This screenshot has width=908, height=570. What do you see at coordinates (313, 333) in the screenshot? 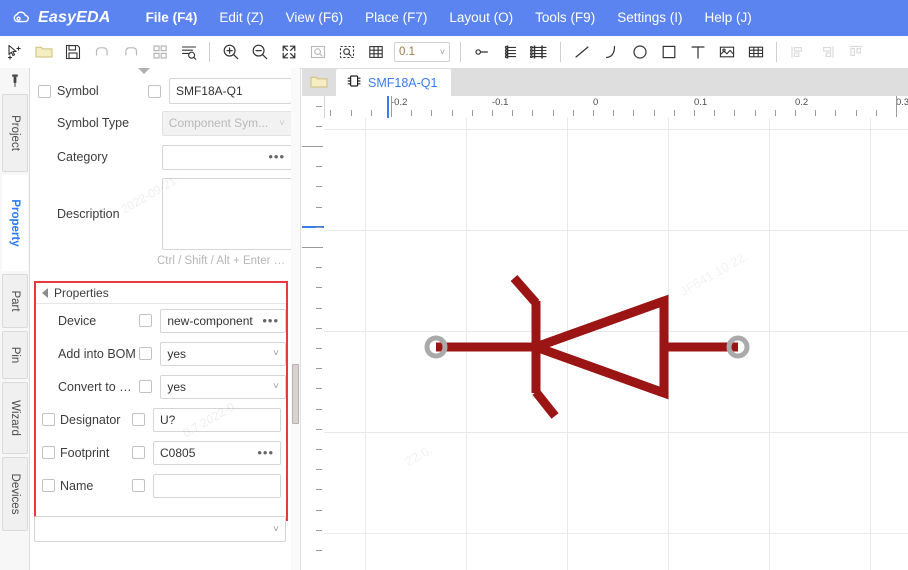
I see `vertical-ruler: 0.2 0.1 0 -0.1 -0.2` at bounding box center [313, 333].